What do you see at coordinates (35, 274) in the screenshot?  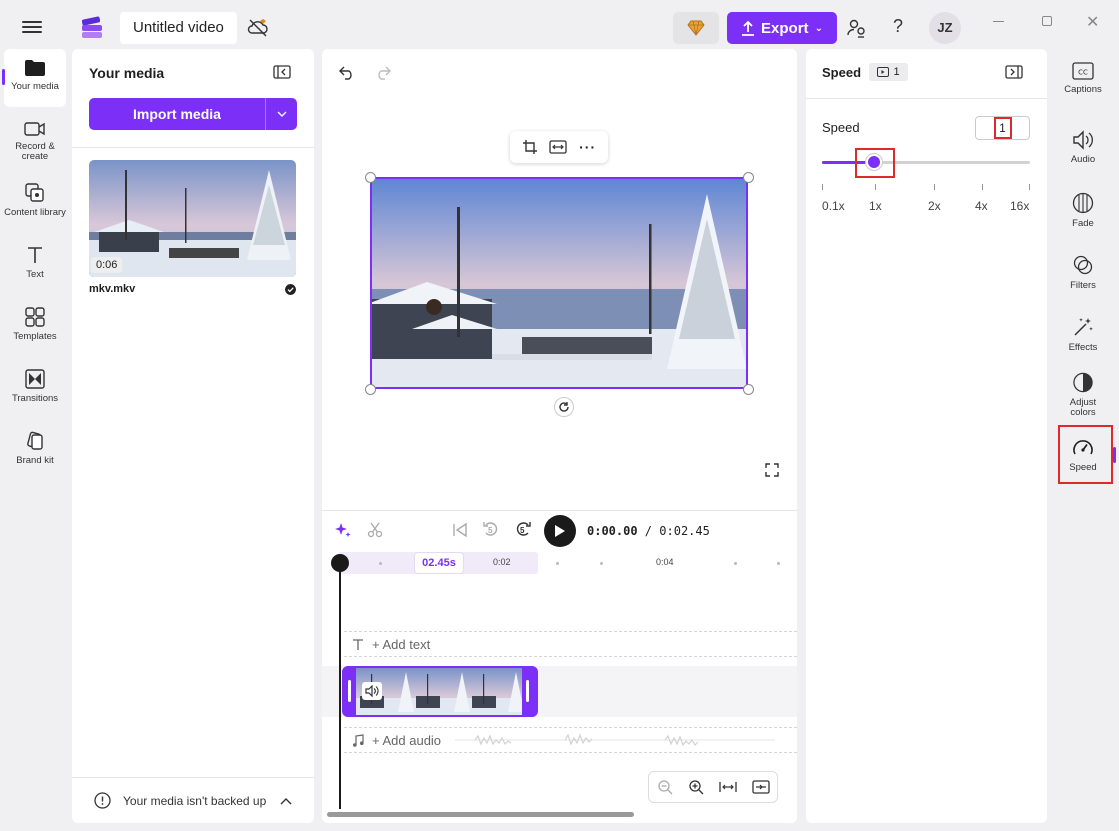 I see `rail-label: Text` at bounding box center [35, 274].